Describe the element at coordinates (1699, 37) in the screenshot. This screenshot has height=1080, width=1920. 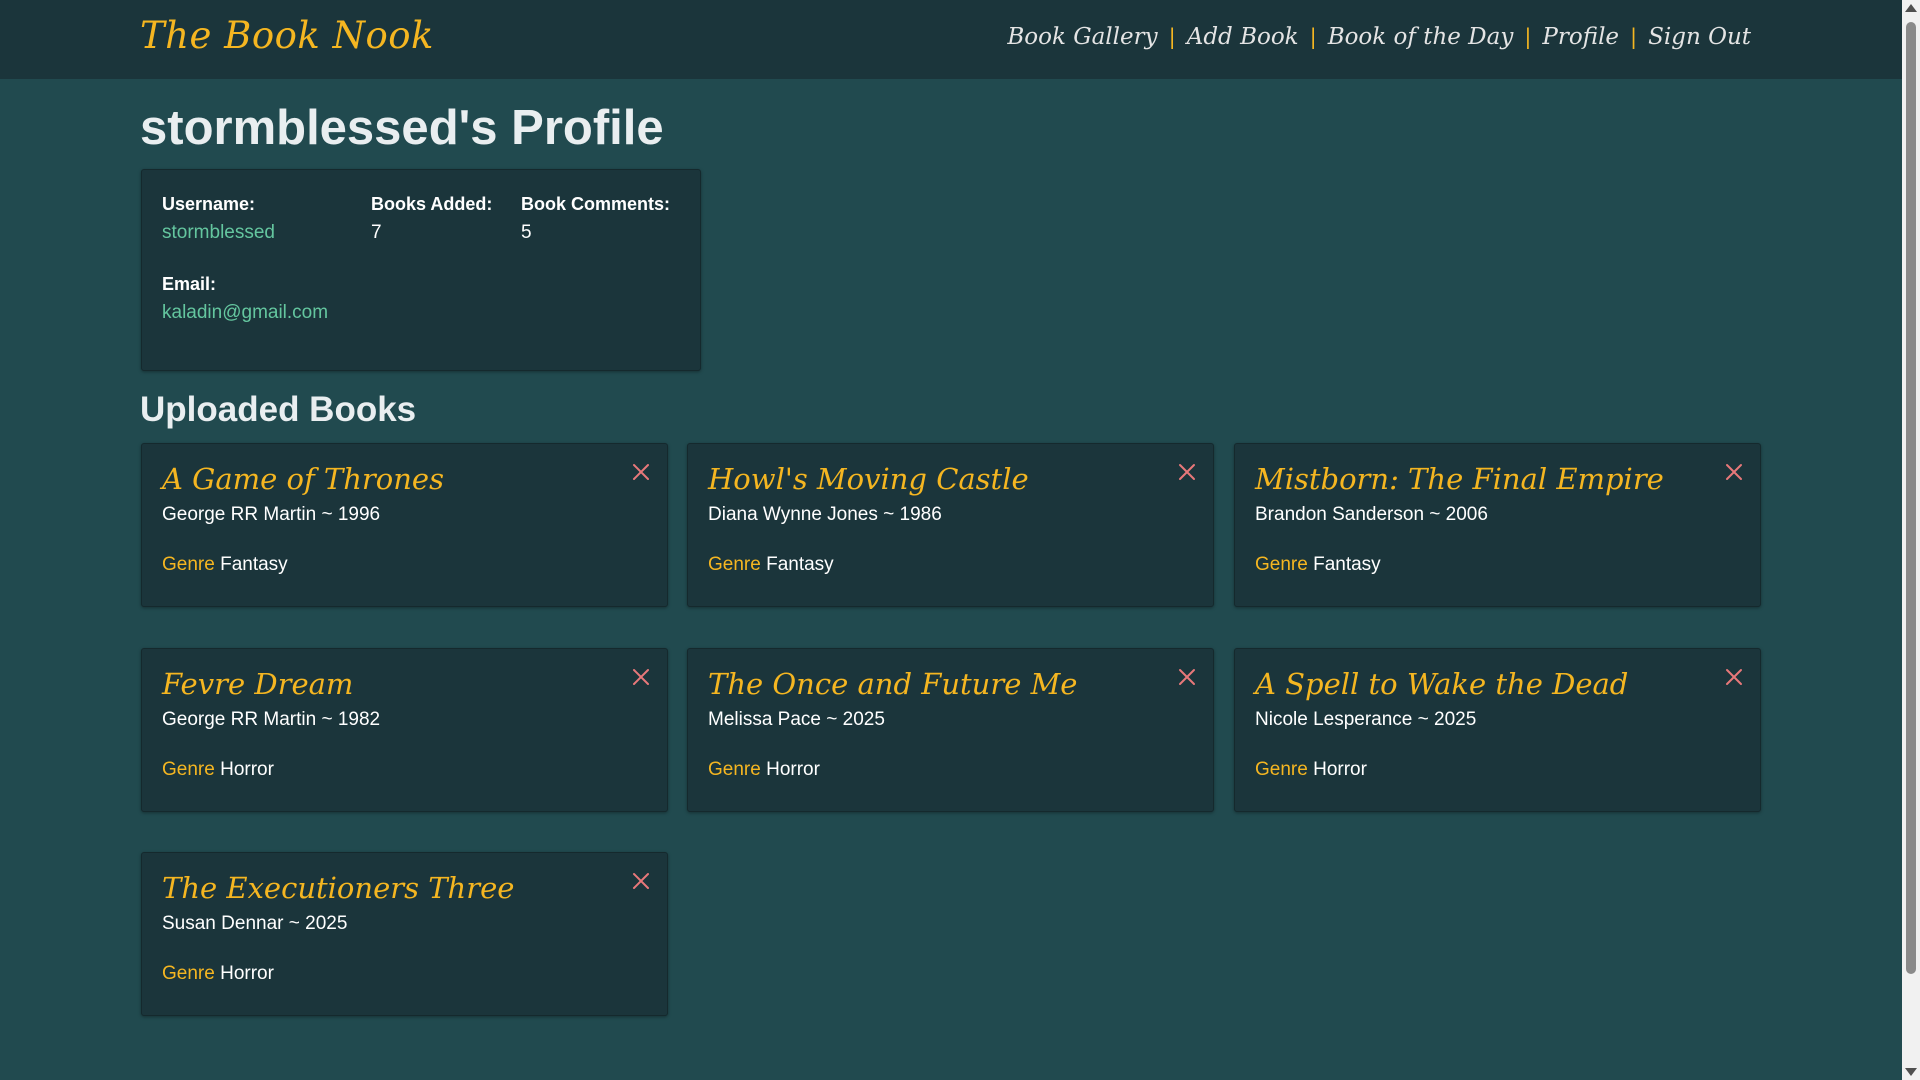
I see `nav-sign-out: Sign Out` at that location.